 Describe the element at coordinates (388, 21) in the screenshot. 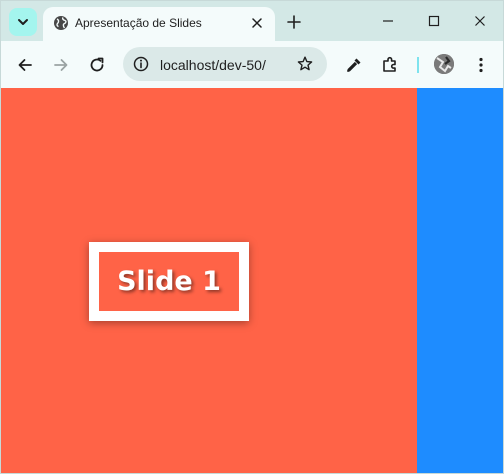

I see `minimize-icon` at that location.